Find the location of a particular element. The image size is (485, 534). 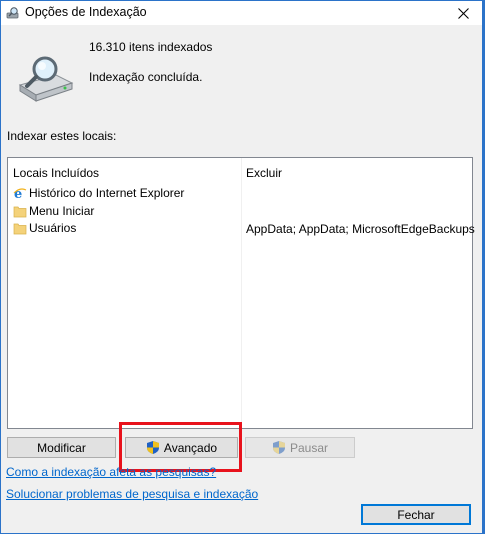

indexing-options-icon is located at coordinates (12, 13).